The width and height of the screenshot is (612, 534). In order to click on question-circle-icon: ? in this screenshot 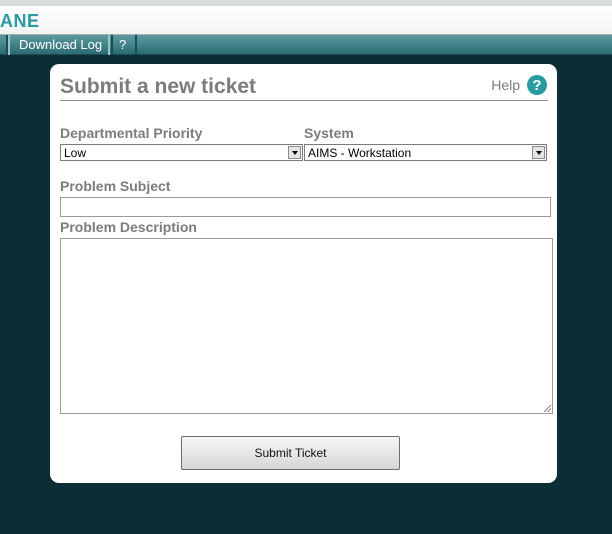, I will do `click(537, 85)`.